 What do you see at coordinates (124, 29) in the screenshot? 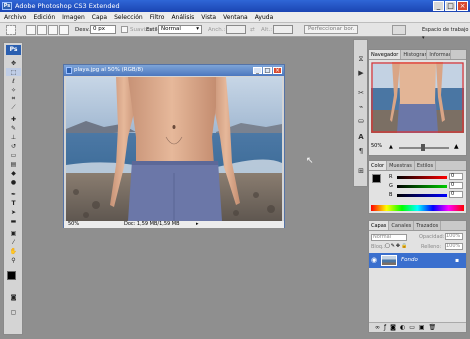
I see `antialias-checkbox` at bounding box center [124, 29].